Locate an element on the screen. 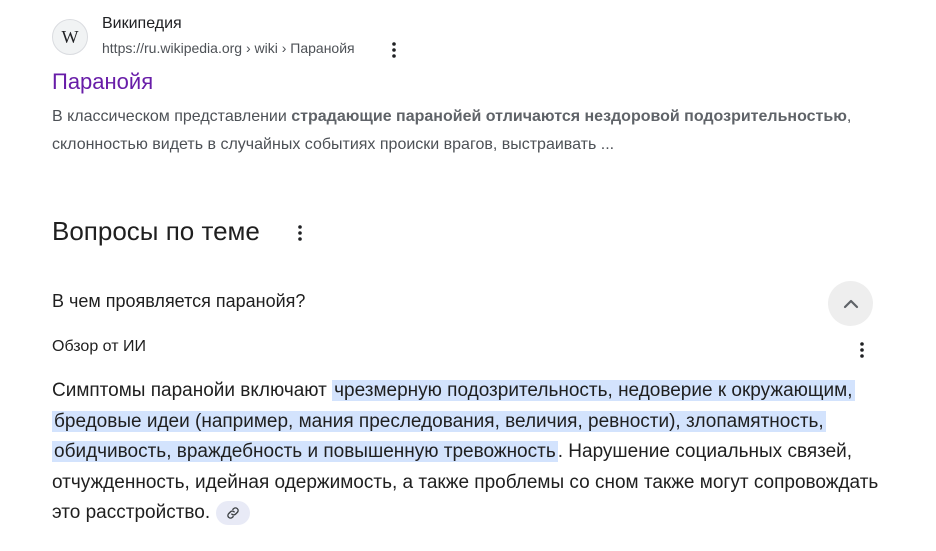 The width and height of the screenshot is (936, 551). site-name: Википедия is located at coordinates (142, 24).